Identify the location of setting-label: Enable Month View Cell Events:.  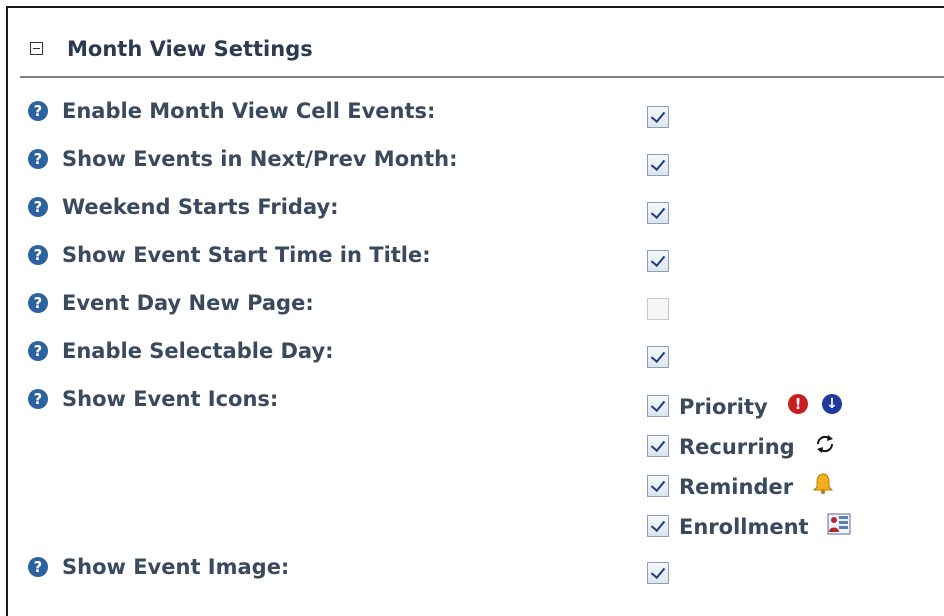
(249, 111).